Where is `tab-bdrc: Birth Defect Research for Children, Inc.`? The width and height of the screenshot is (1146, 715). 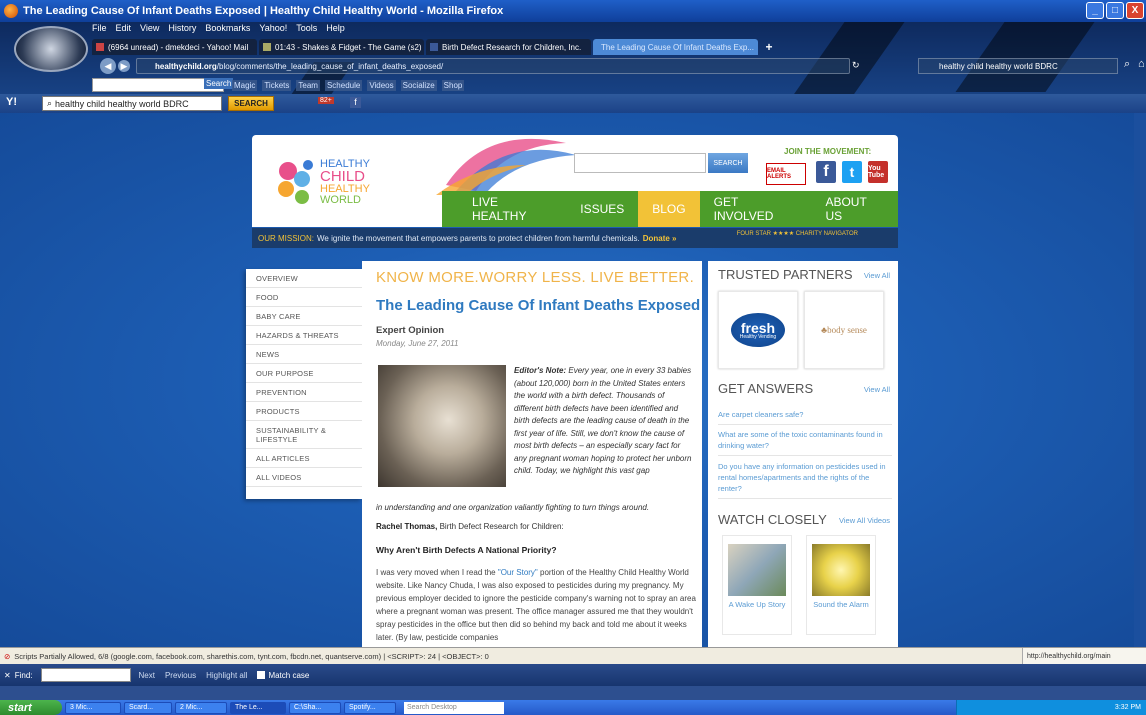
tab-bdrc: Birth Defect Research for Children, Inc. is located at coordinates (508, 47).